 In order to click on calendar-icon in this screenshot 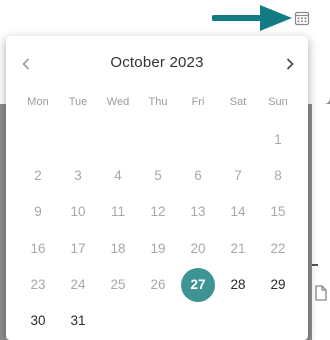, I will do `click(302, 18)`.